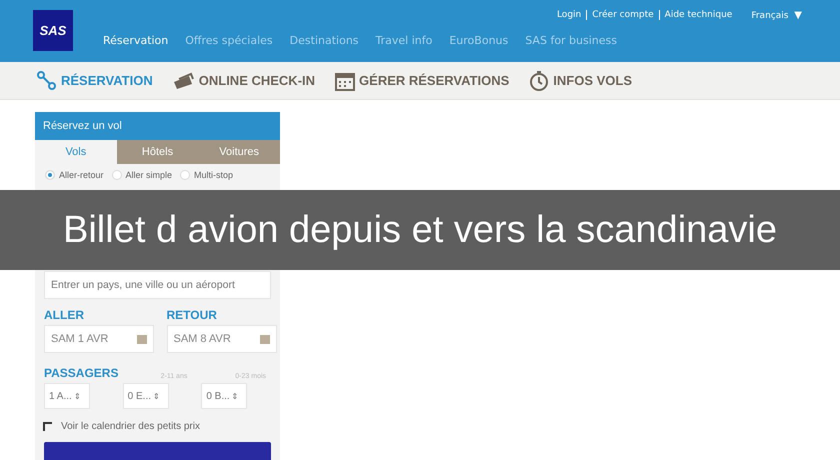 This screenshot has height=460, width=840. What do you see at coordinates (404, 44) in the screenshot?
I see `nav-link: Travel info` at bounding box center [404, 44].